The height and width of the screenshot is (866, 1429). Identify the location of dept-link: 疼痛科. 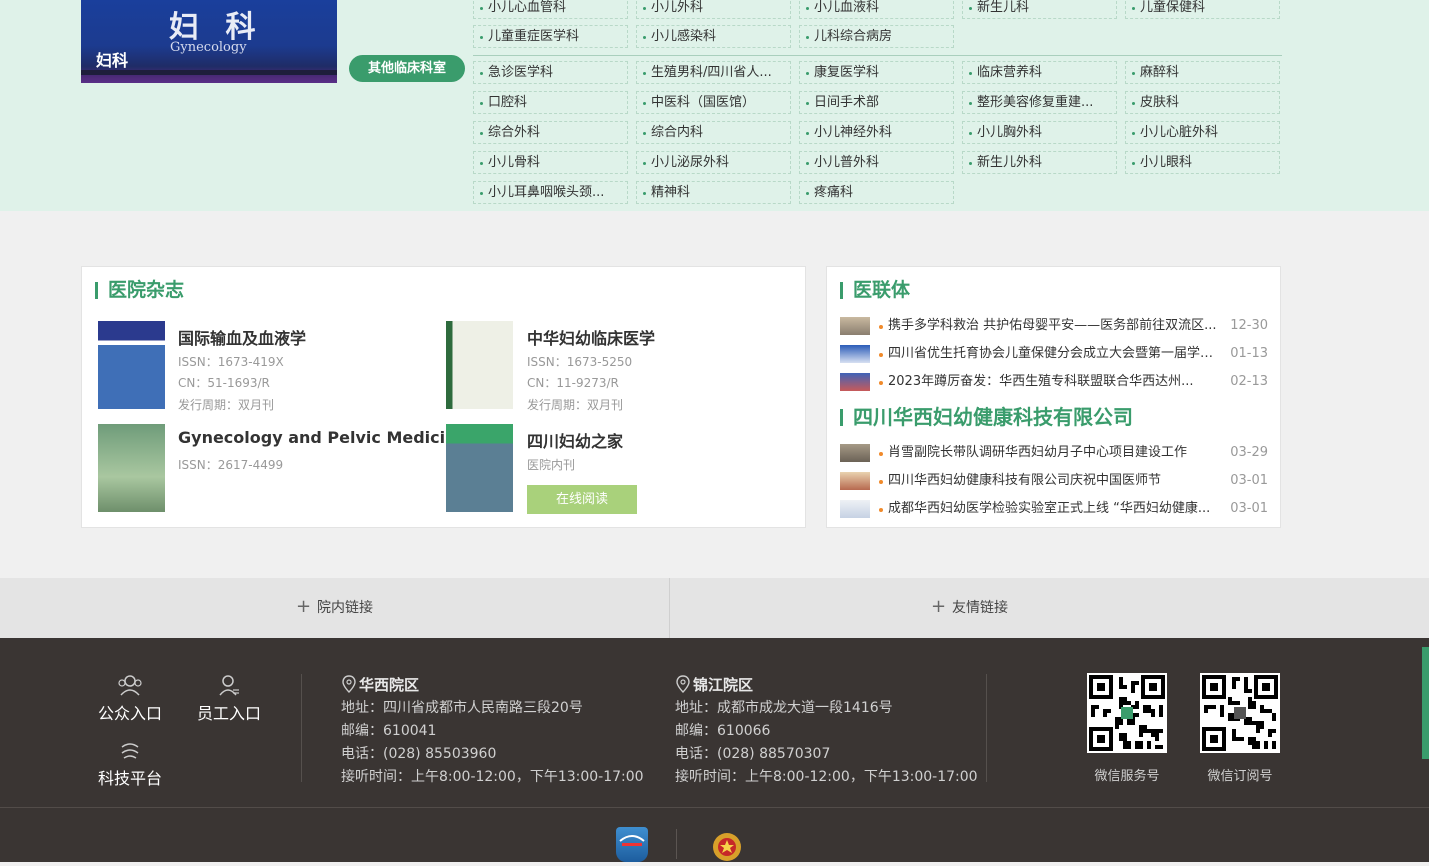
(876, 192).